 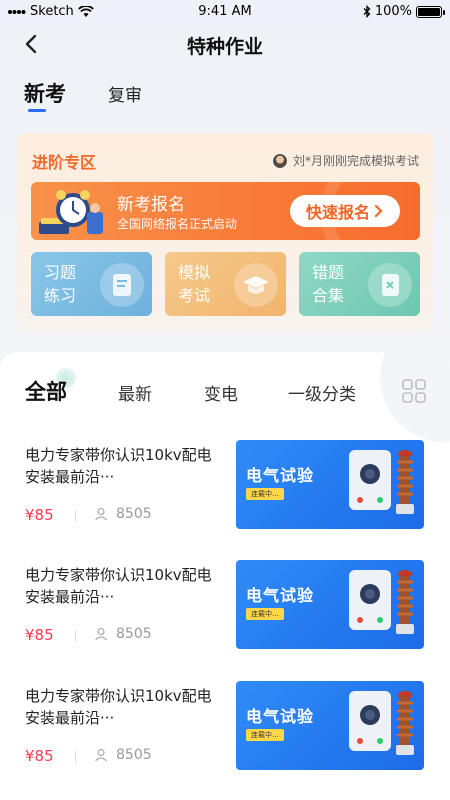 I want to click on grid-icon, so click(x=414, y=391).